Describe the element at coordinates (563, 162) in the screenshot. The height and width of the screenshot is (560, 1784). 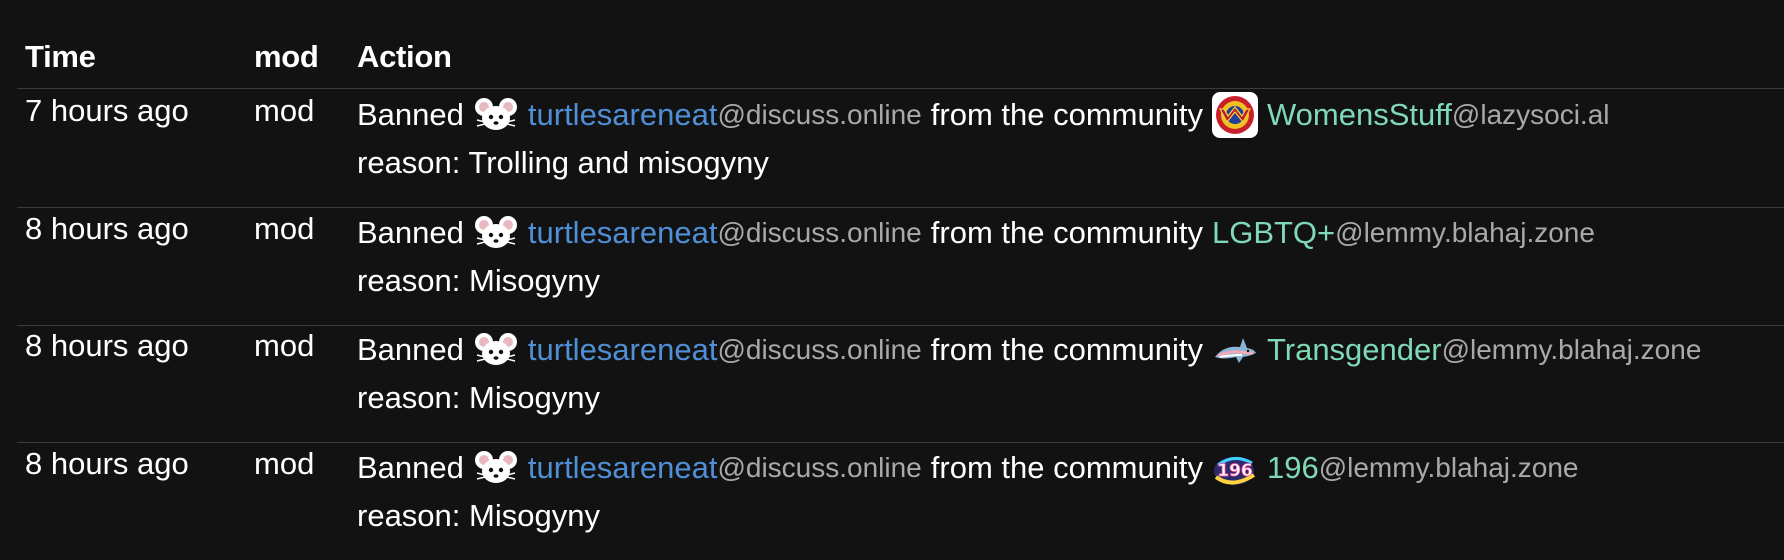
I see `ban-reason: reason: Trolling and misogyny` at that location.